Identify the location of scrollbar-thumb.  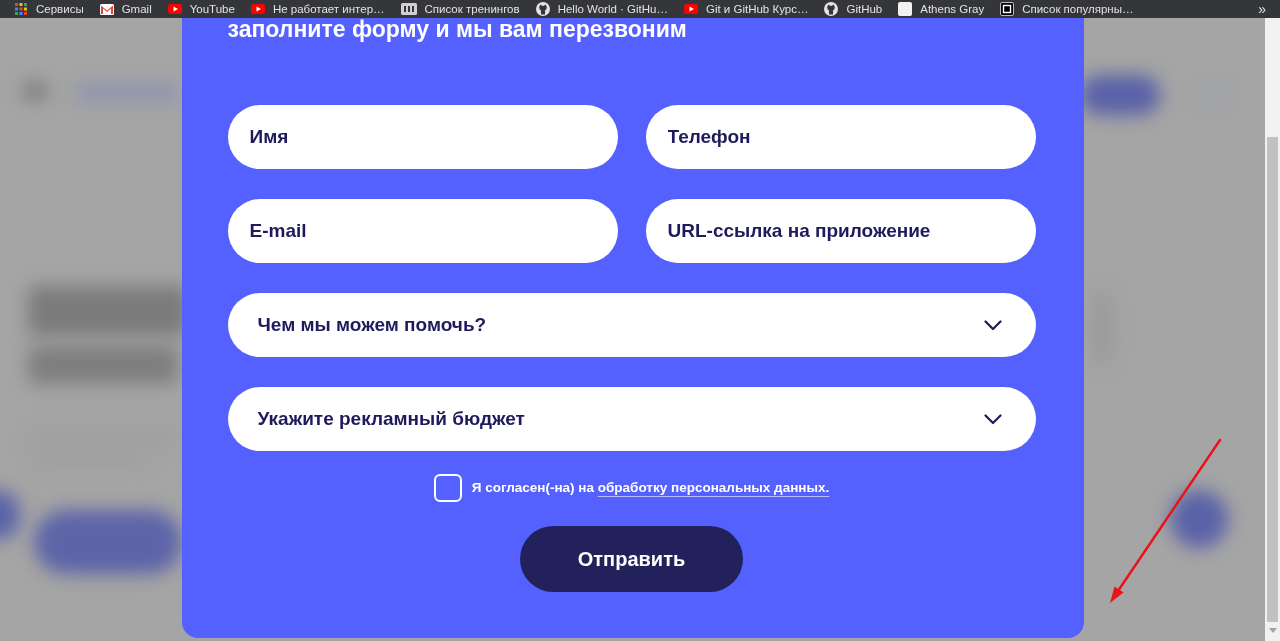
(1272, 379).